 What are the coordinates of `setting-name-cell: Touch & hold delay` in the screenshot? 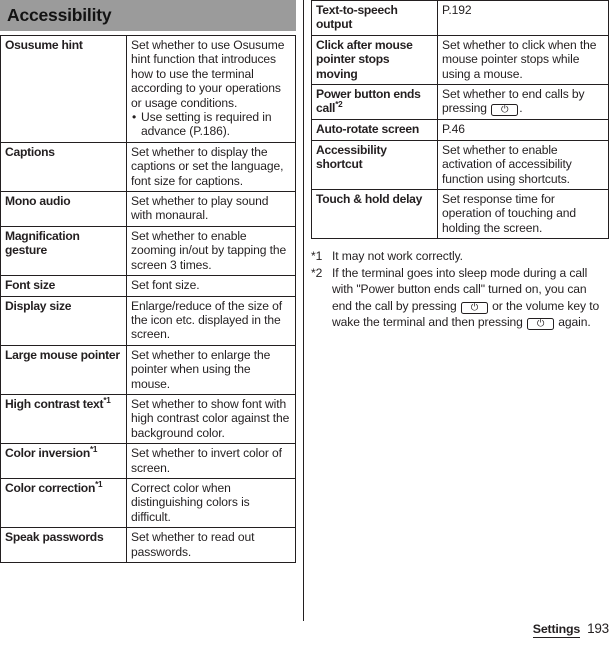 It's located at (374, 214).